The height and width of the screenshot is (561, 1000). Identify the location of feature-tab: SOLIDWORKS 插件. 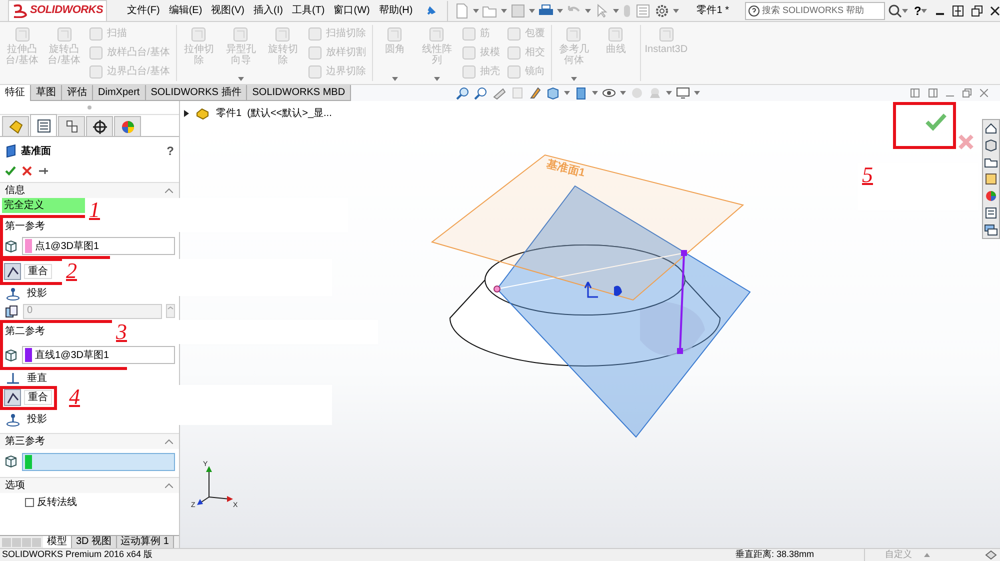
(197, 93).